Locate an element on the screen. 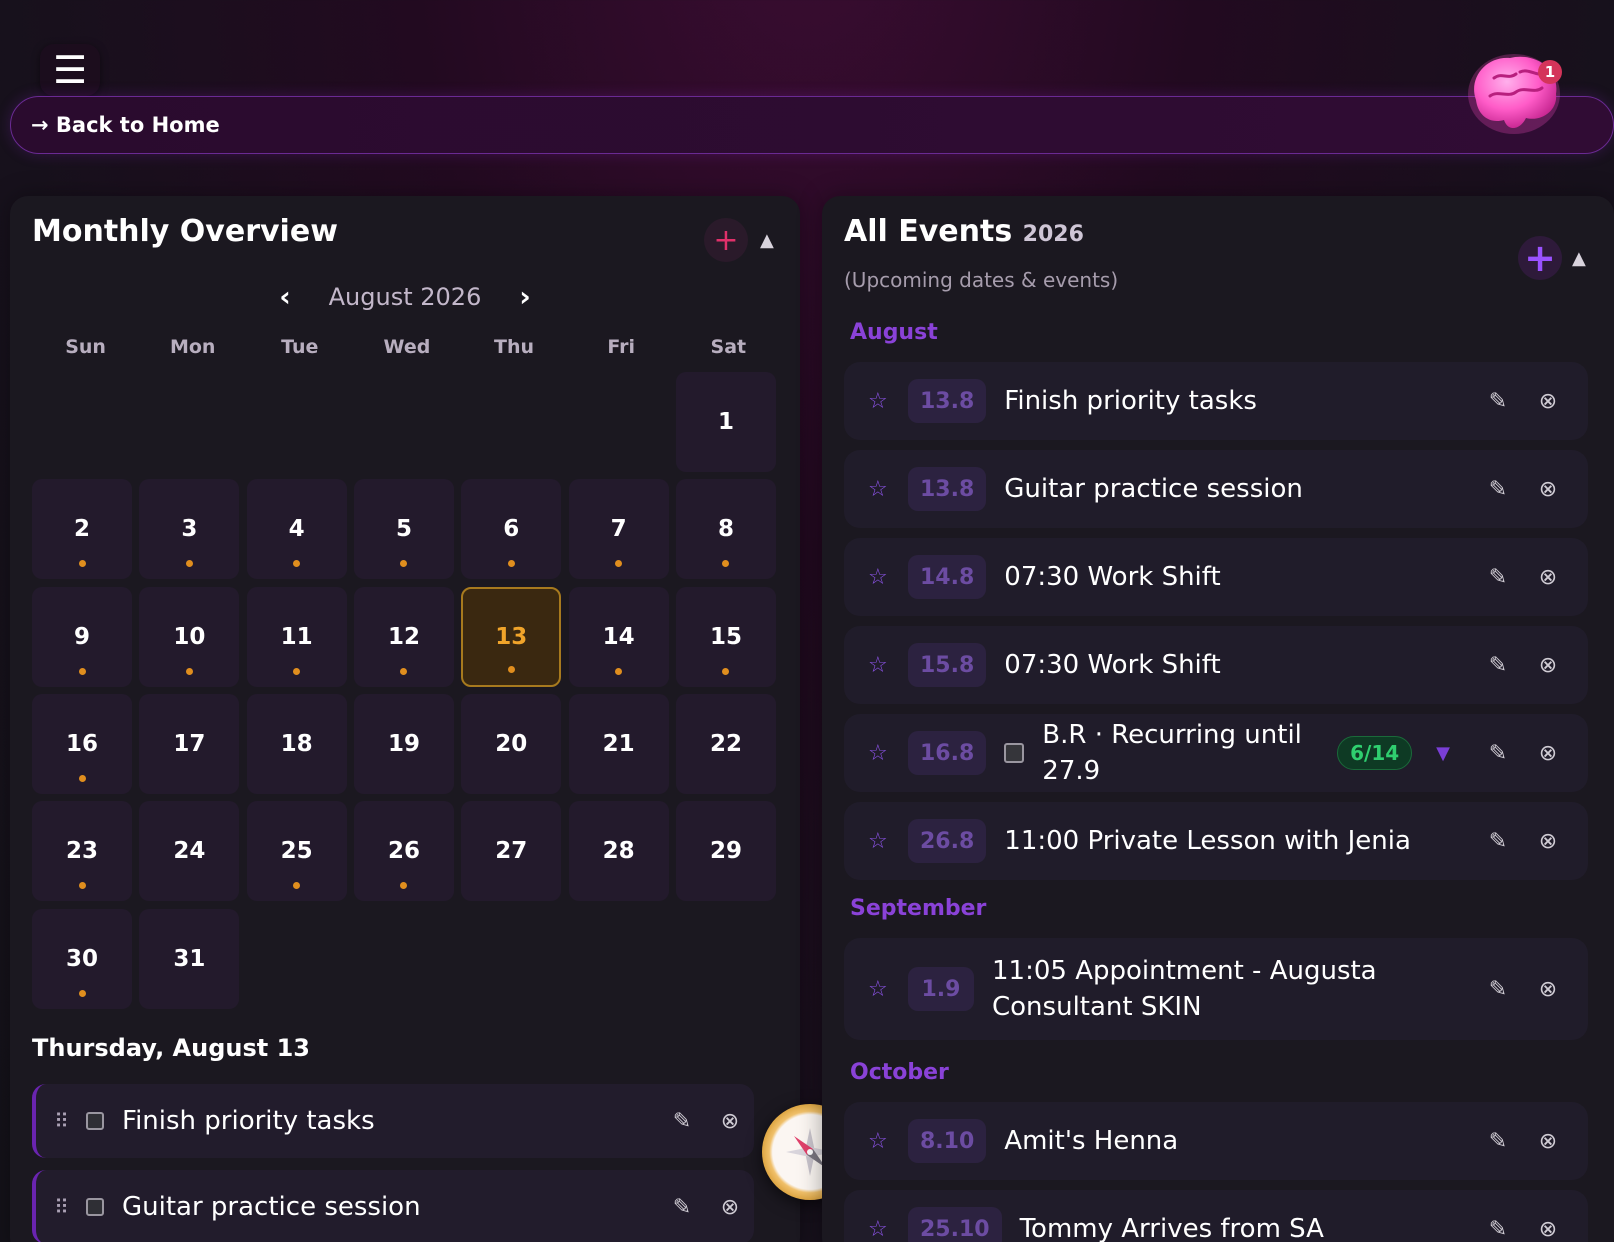  calendar-day: 2 is located at coordinates (82, 529).